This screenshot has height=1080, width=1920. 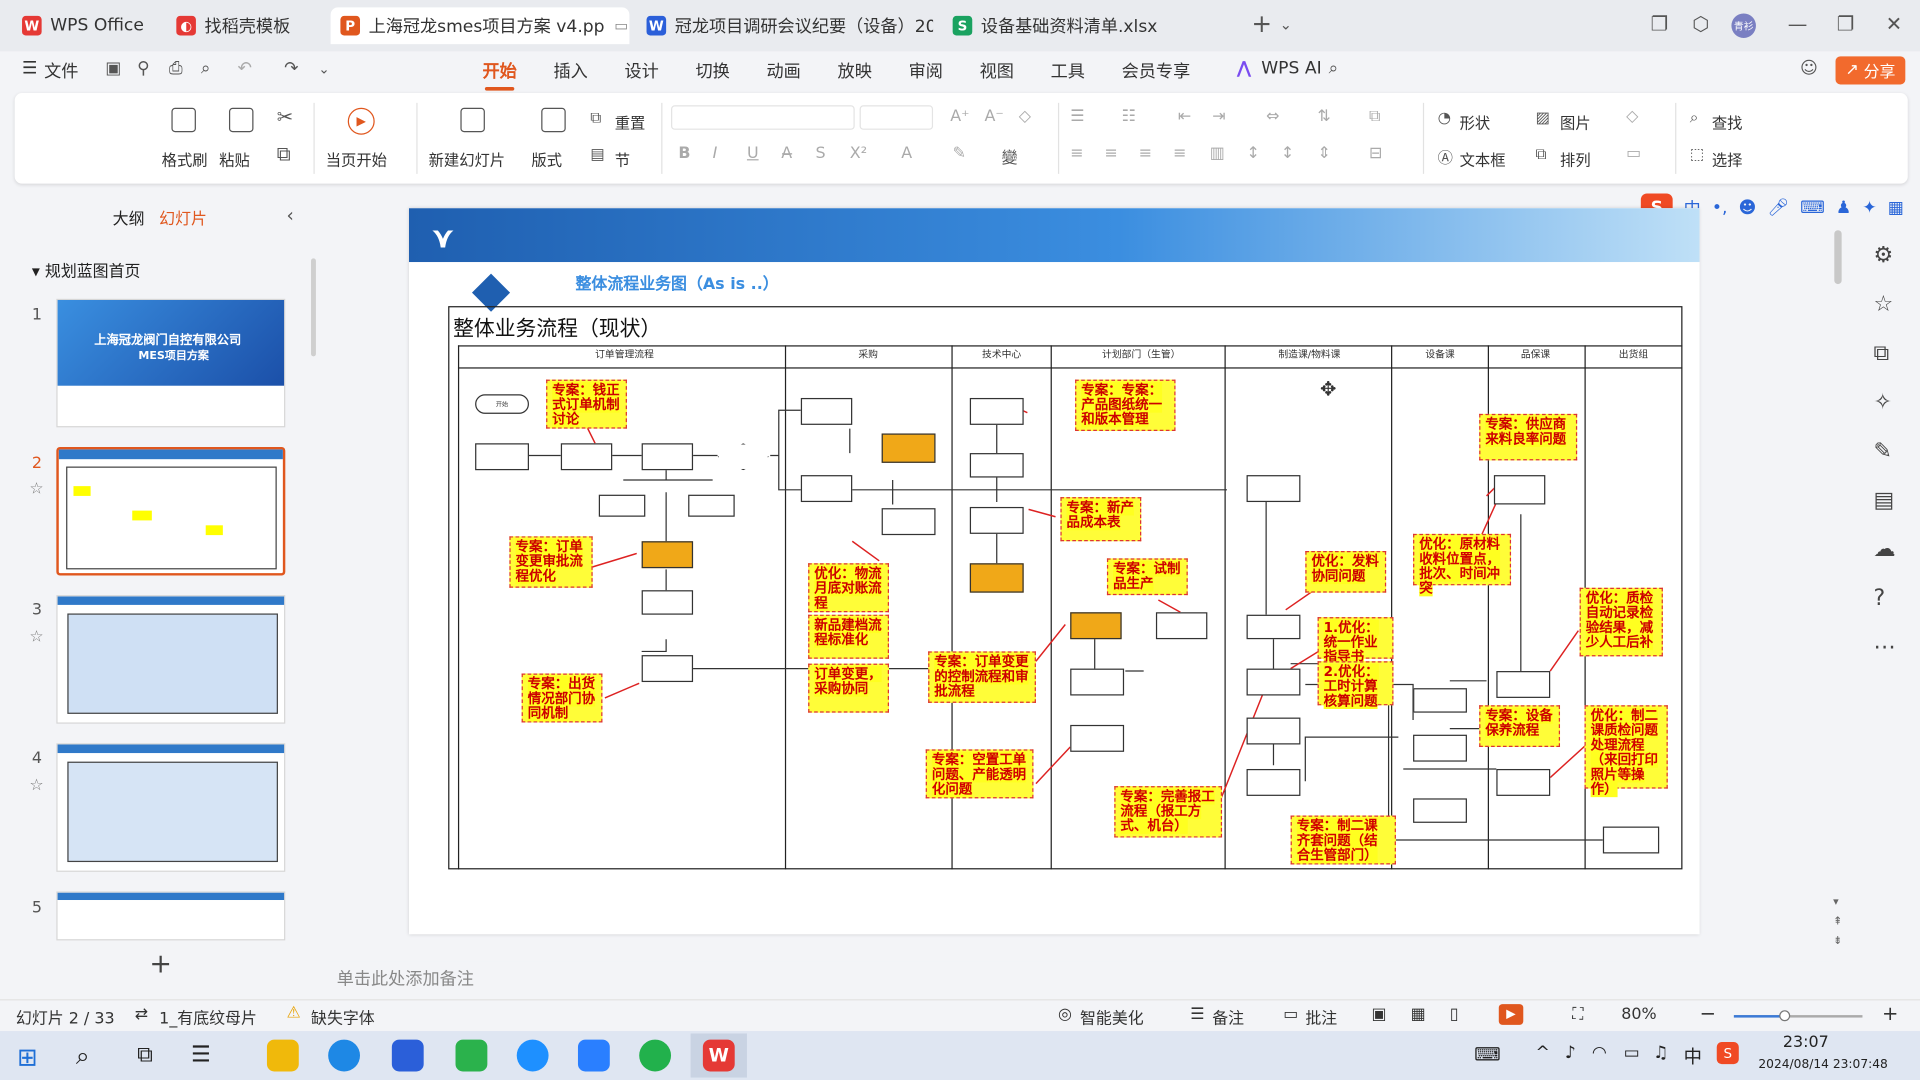 What do you see at coordinates (1882, 451) in the screenshot?
I see `tools-icon: ✎` at bounding box center [1882, 451].